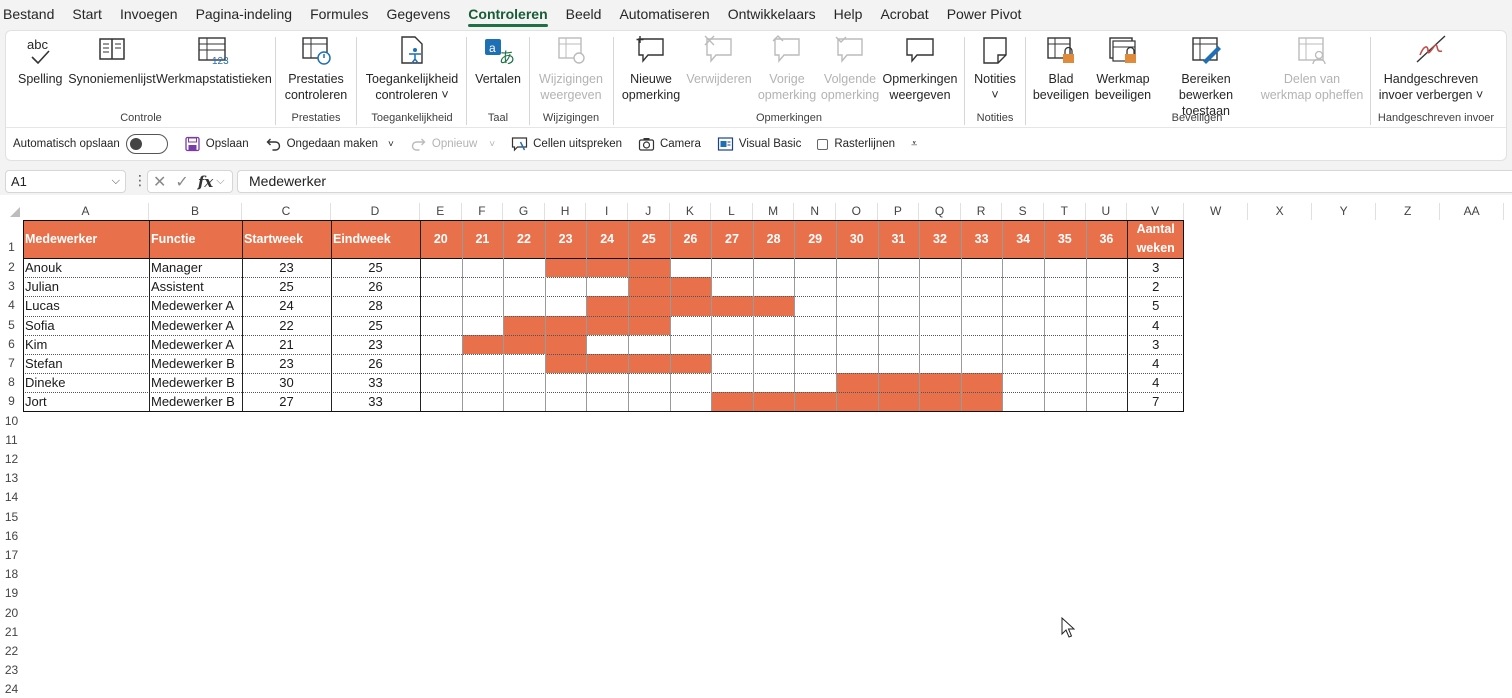 The image size is (1512, 698). I want to click on column-header-L: L, so click(732, 211).